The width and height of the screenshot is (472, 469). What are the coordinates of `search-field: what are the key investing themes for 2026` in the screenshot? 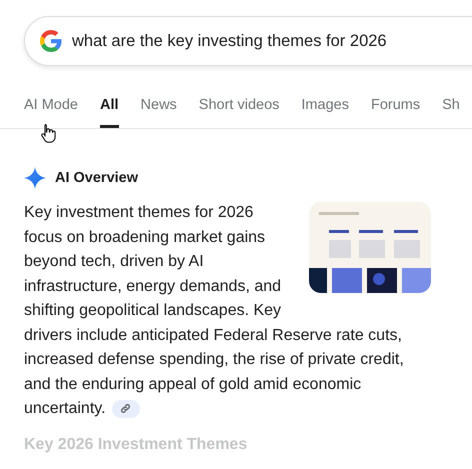 It's located at (248, 41).